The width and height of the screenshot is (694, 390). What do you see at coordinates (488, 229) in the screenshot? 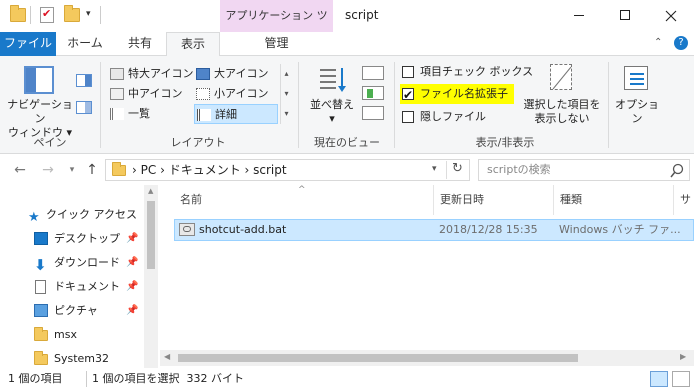
I see `file-modified-cell: 2018/12/28 15:35` at bounding box center [488, 229].